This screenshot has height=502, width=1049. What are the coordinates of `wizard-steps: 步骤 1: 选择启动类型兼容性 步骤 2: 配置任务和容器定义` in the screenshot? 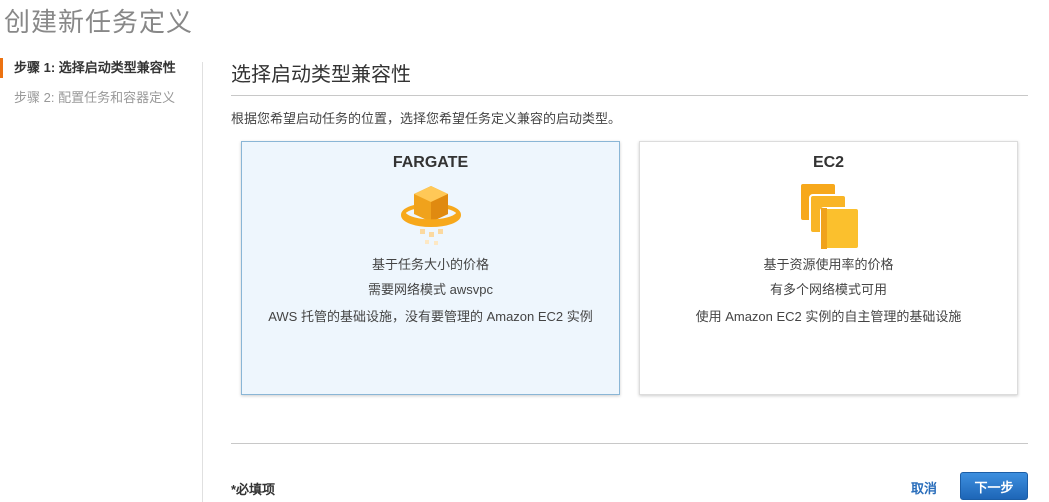 It's located at (100, 88).